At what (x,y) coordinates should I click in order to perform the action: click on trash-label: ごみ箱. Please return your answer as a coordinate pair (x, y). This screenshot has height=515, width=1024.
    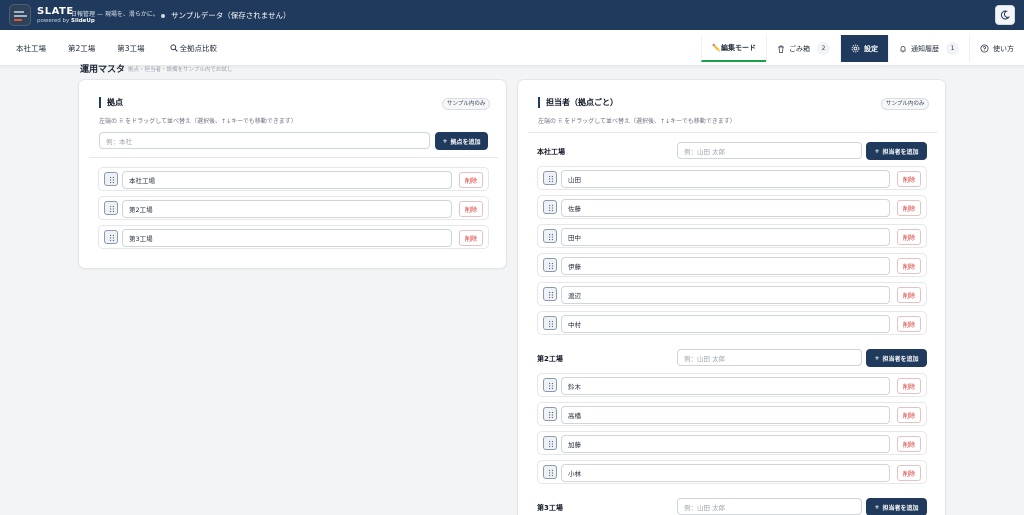
    Looking at the image, I should click on (799, 48).